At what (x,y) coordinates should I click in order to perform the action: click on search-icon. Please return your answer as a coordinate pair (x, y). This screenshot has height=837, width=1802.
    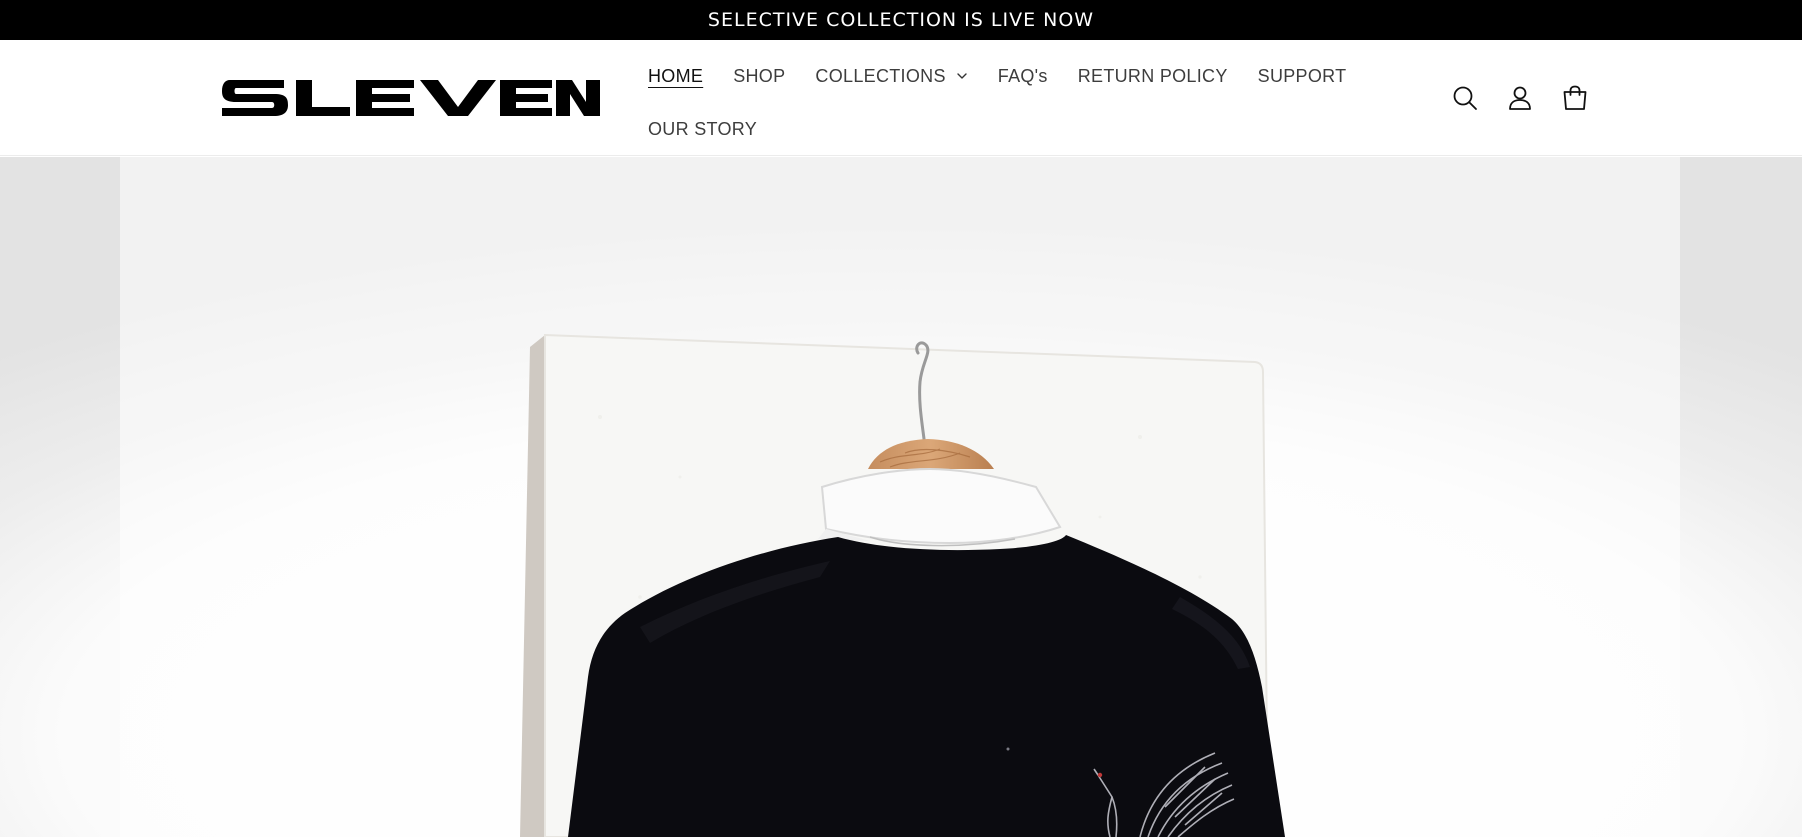
    Looking at the image, I should click on (1465, 98).